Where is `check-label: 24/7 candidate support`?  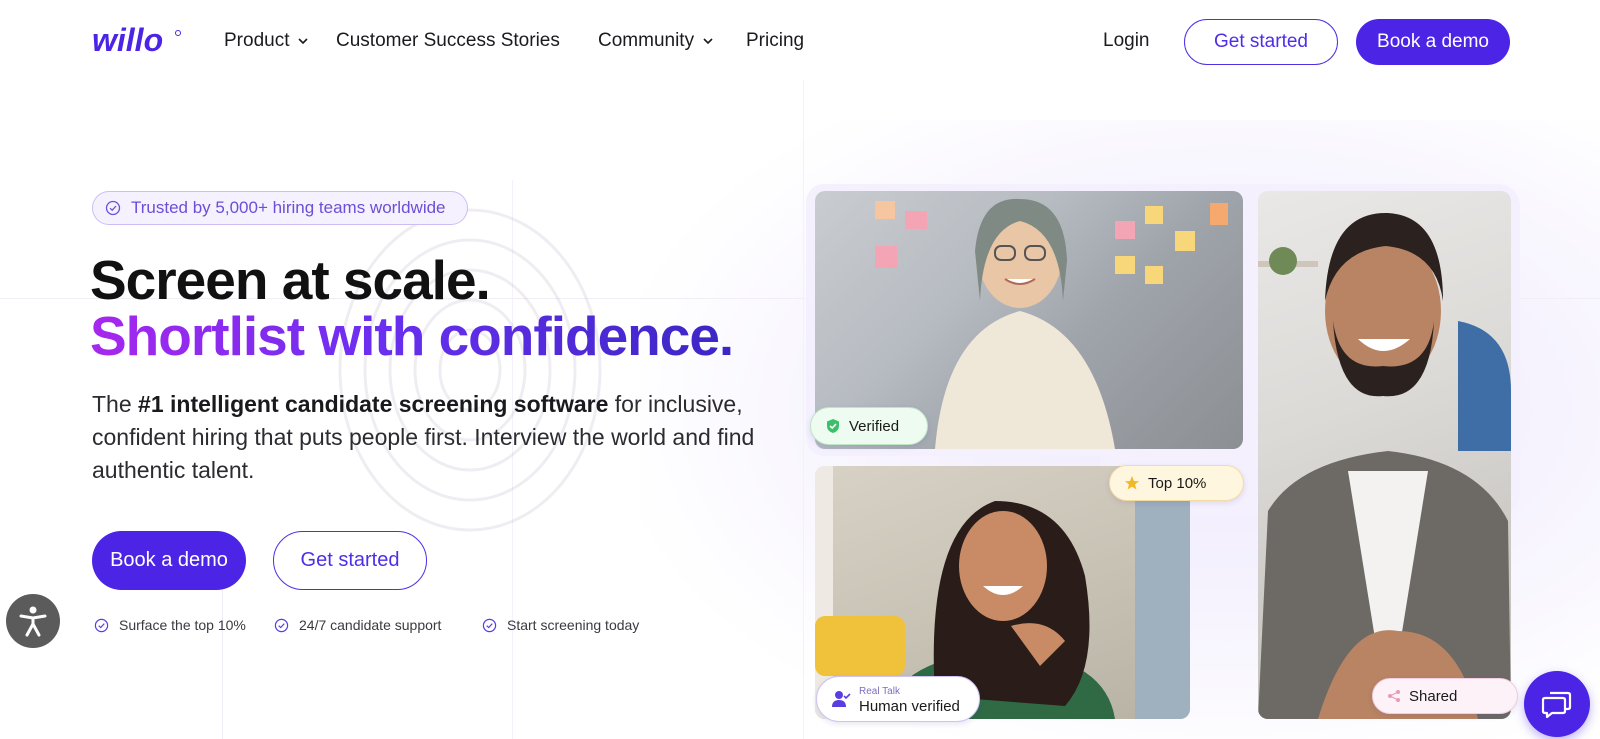 check-label: 24/7 candidate support is located at coordinates (370, 625).